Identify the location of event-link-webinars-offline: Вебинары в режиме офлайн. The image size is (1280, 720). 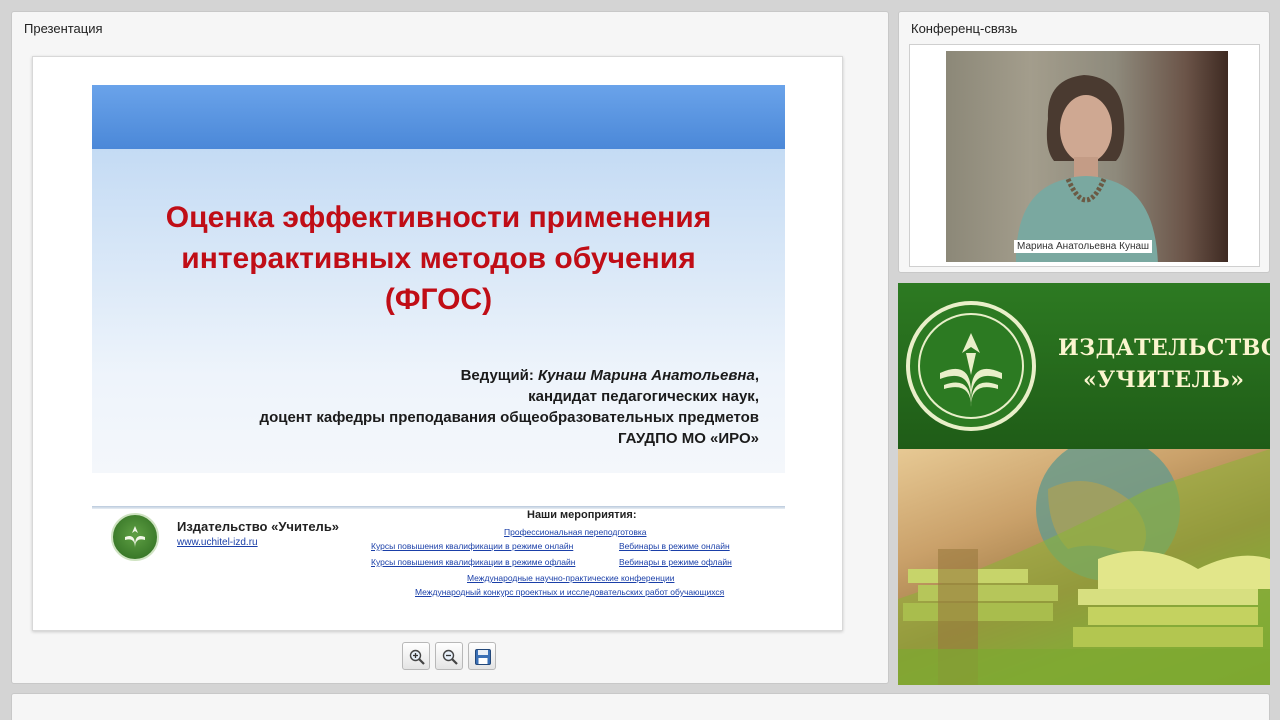
(675, 562).